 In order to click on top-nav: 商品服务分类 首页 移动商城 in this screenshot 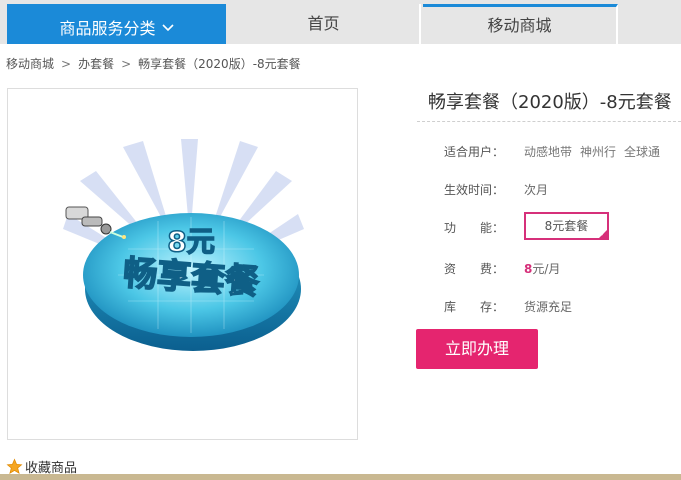, I will do `click(340, 22)`.